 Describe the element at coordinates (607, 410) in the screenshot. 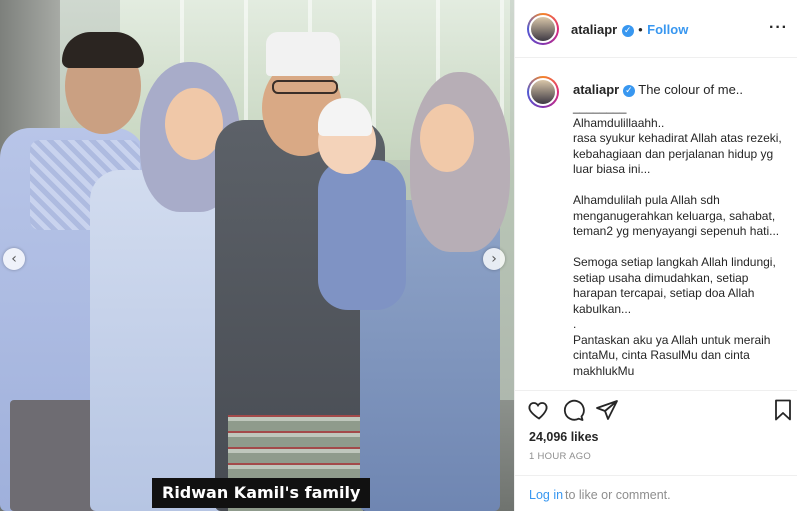

I see `share-icon` at that location.